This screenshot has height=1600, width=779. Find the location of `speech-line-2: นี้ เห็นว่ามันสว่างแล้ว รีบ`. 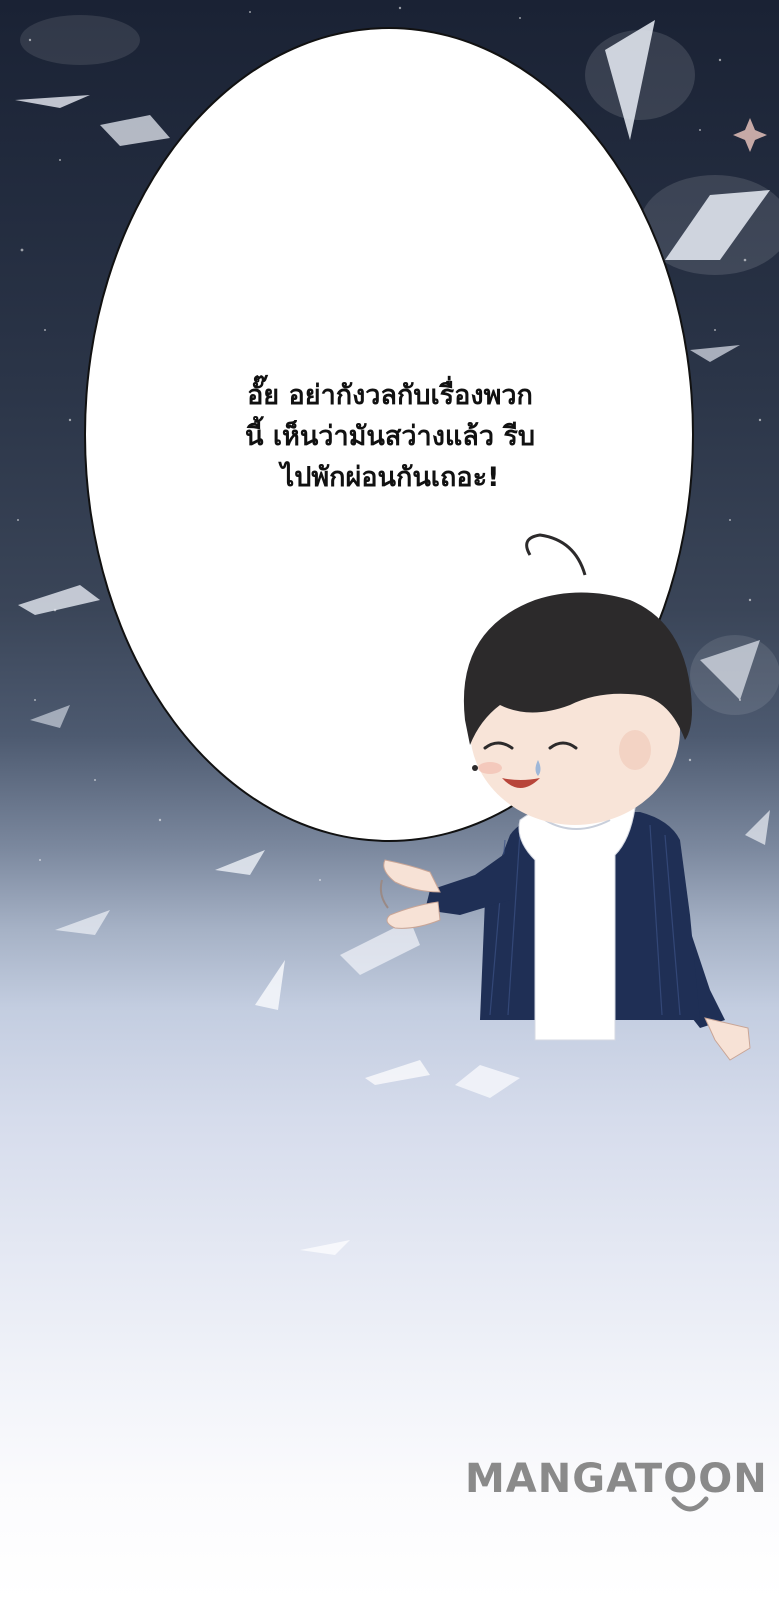

speech-line-2: นี้ เห็นว่ามันสว่างแล้ว รีบ is located at coordinates (390, 436).